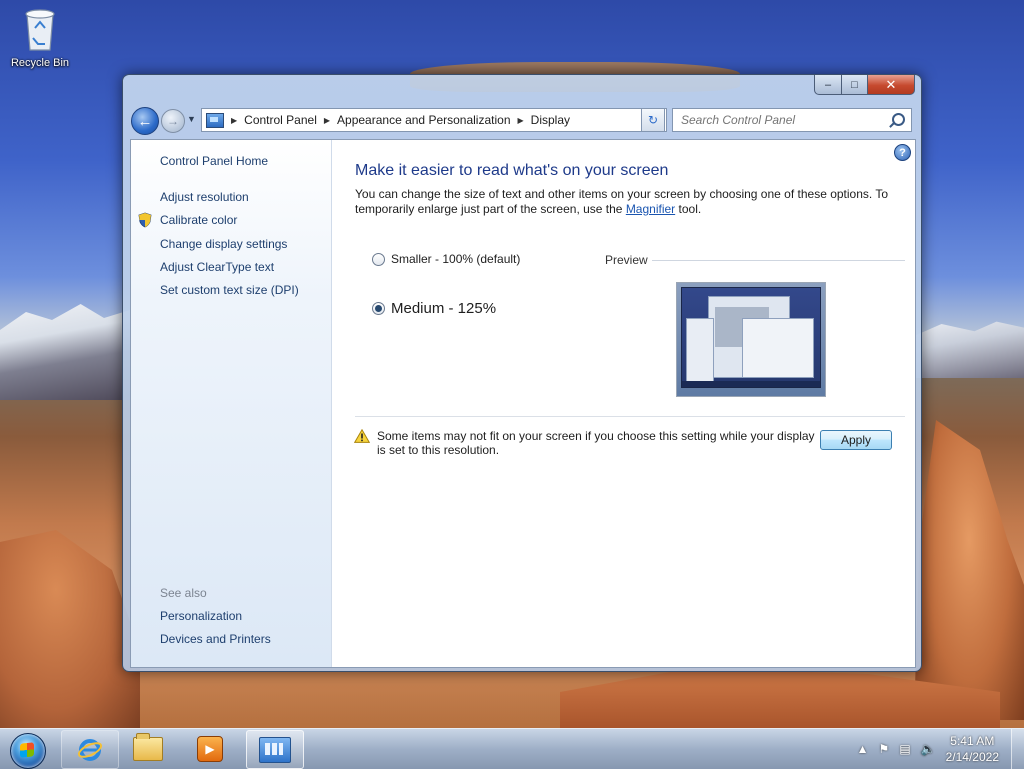 This screenshot has height=769, width=1024. What do you see at coordinates (969, 570) in the screenshot?
I see `wallpaper-rock-right` at bounding box center [969, 570].